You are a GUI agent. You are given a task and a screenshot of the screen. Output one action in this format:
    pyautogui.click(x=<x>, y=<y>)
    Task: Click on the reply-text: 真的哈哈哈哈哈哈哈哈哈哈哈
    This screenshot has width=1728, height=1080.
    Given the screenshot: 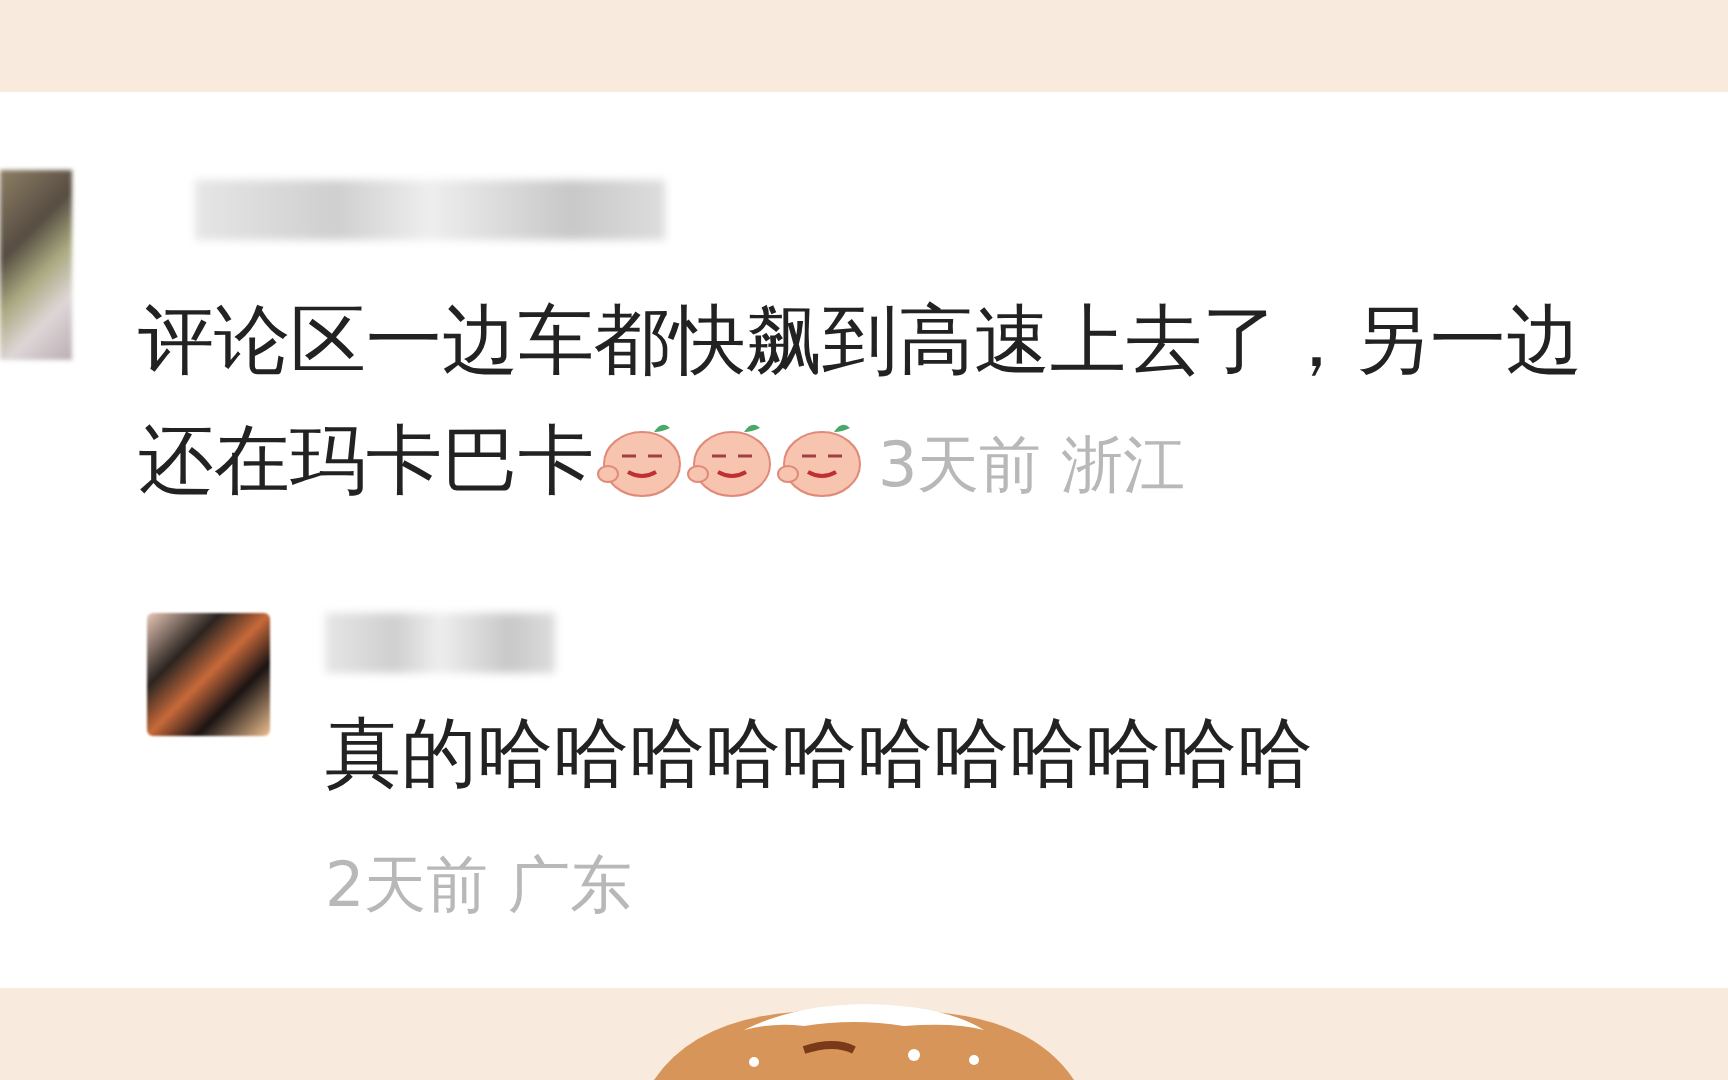 What is the action you would take?
    pyautogui.click(x=819, y=753)
    